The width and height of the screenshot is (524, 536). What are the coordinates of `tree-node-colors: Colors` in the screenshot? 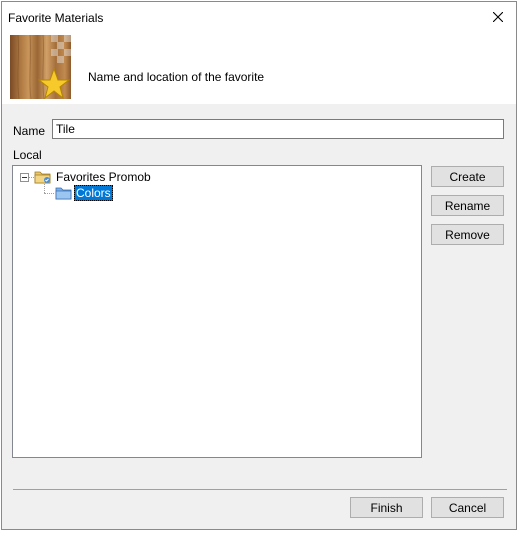 It's located at (113, 193).